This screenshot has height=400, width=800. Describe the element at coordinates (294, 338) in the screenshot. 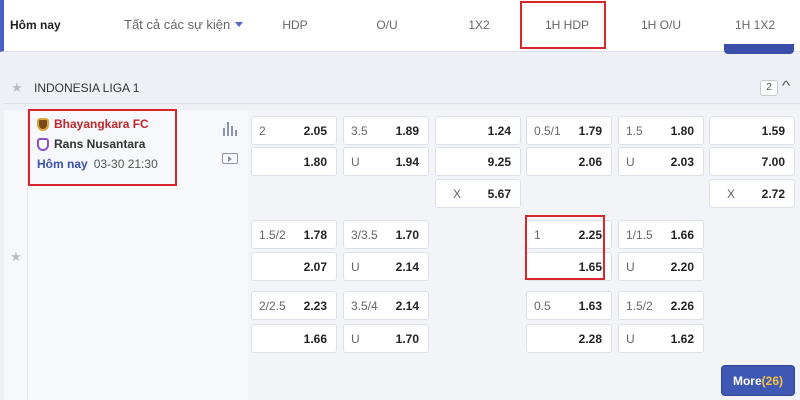

I see `odds-cell-alt2-hdp-away: 1.66` at that location.